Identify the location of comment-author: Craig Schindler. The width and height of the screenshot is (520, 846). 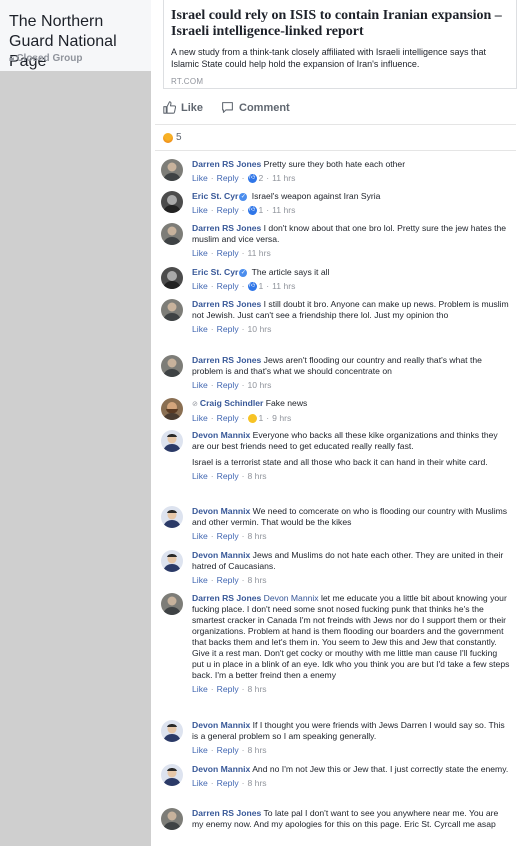
(232, 403).